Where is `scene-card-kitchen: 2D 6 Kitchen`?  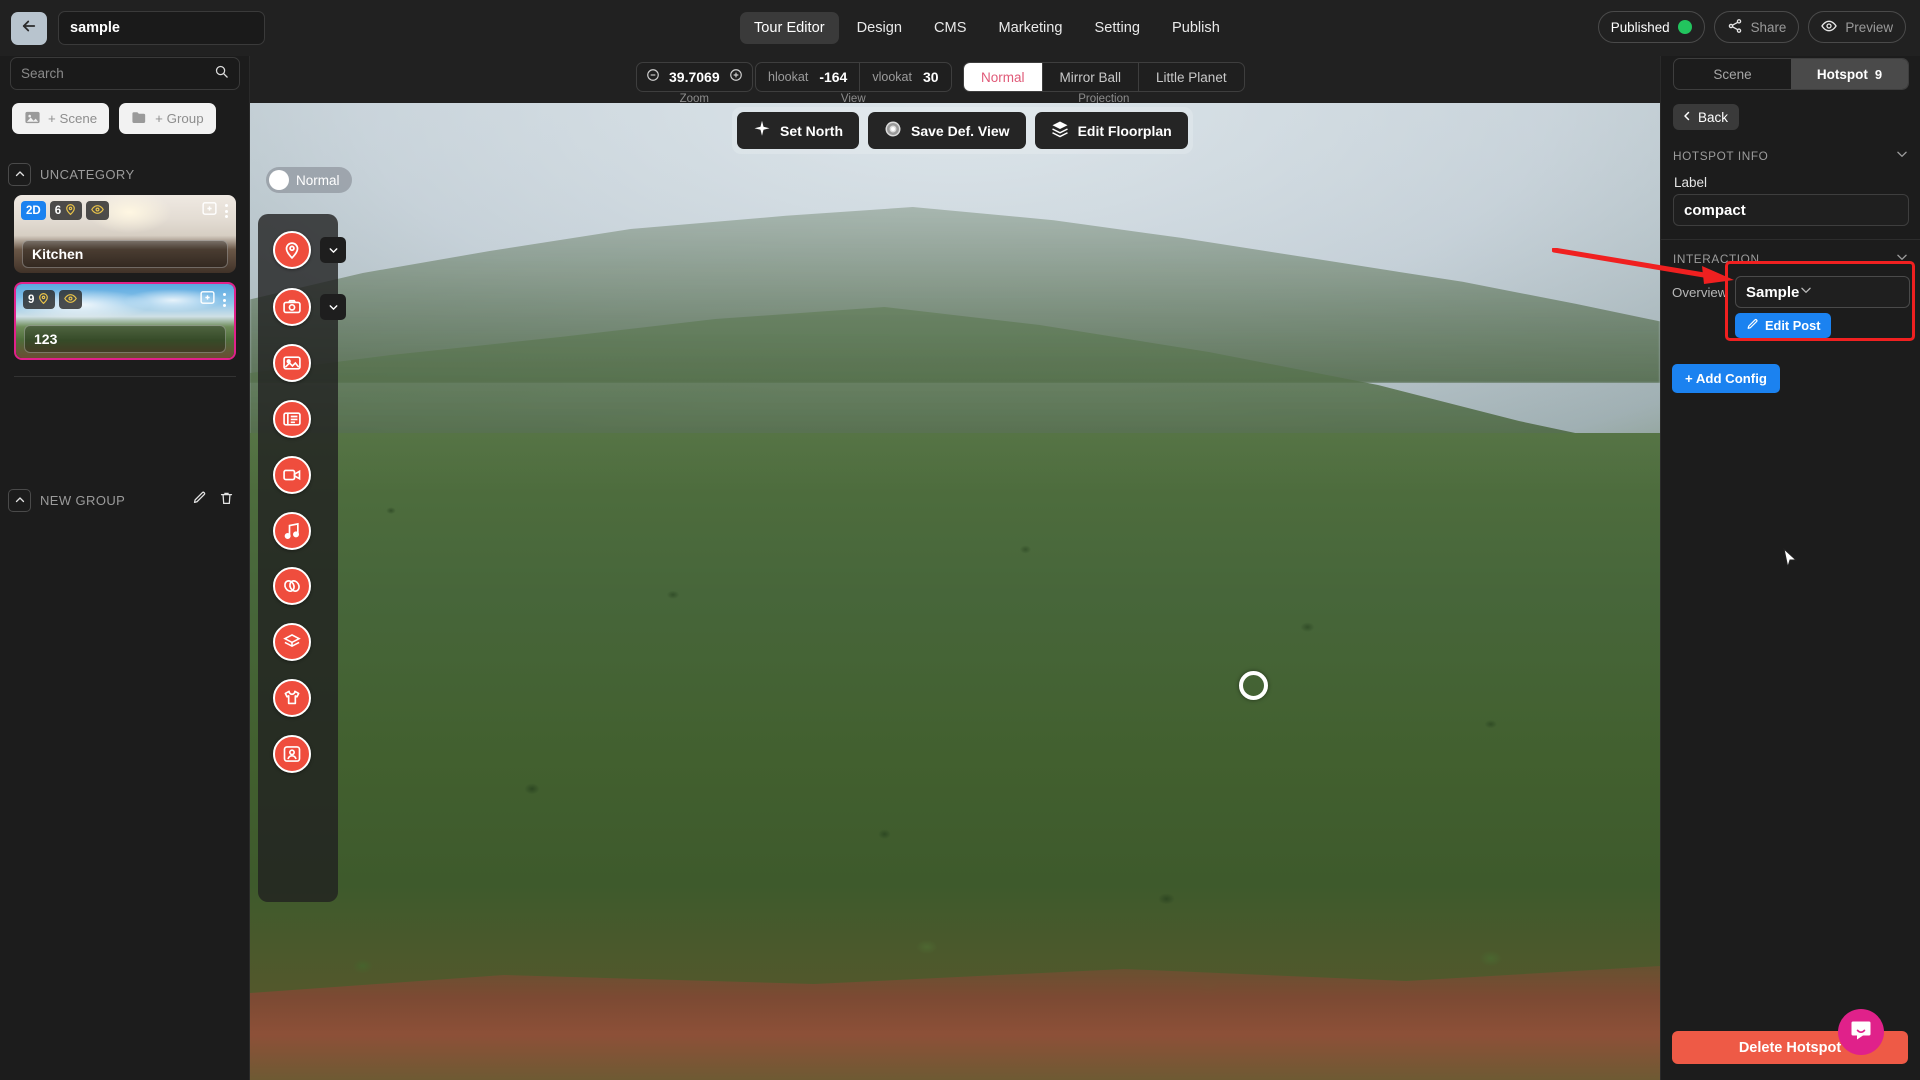
scene-card-kitchen: 2D 6 Kitchen is located at coordinates (125, 234).